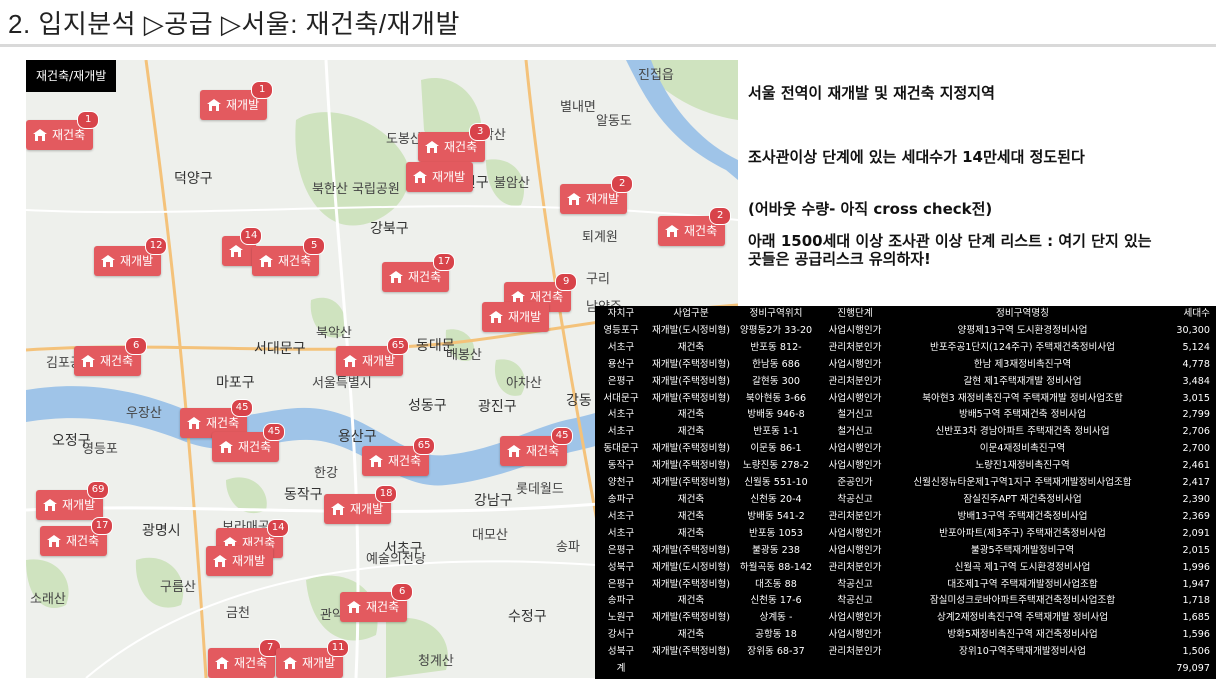 This screenshot has height=684, width=1216. What do you see at coordinates (578, 107) in the screenshot?
I see `district-label: 별내면` at bounding box center [578, 107].